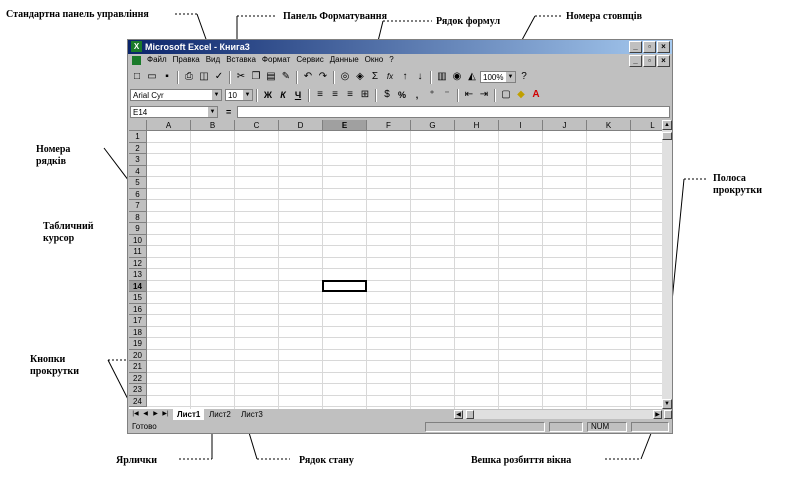 The width and height of the screenshot is (785, 492). I want to click on sheet-tab-3: Лист3, so click(252, 414).